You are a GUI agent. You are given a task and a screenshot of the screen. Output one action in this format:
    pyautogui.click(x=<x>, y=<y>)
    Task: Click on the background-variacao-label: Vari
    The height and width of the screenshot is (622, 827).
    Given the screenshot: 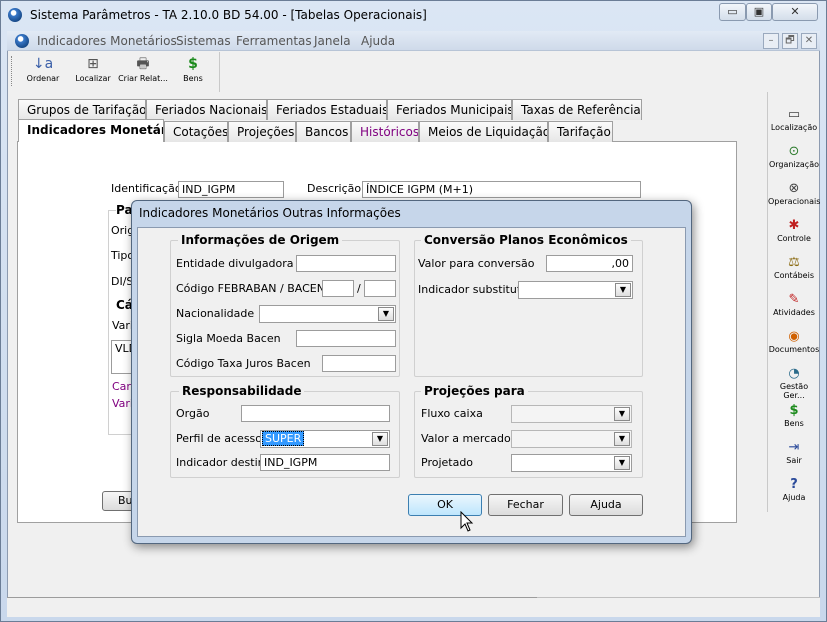 What is the action you would take?
    pyautogui.click(x=122, y=325)
    